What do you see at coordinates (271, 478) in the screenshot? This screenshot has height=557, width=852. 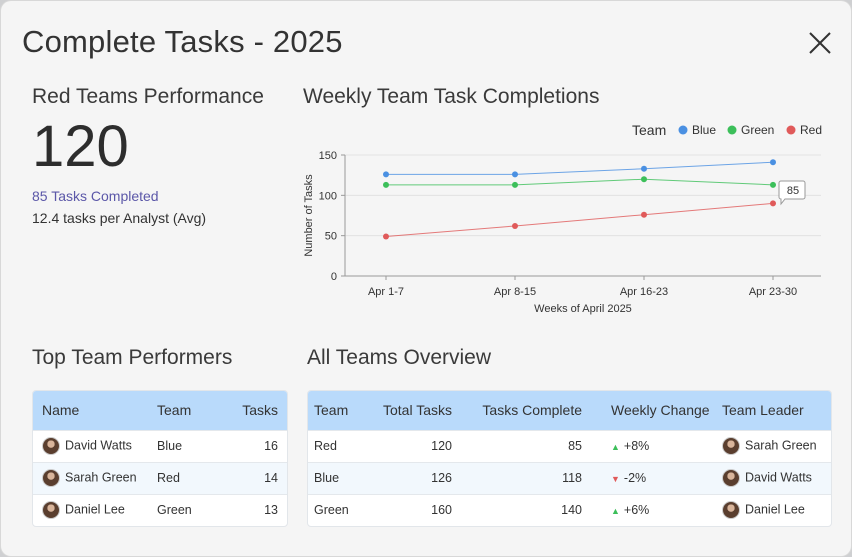 I see `performer-tasks: 14` at bounding box center [271, 478].